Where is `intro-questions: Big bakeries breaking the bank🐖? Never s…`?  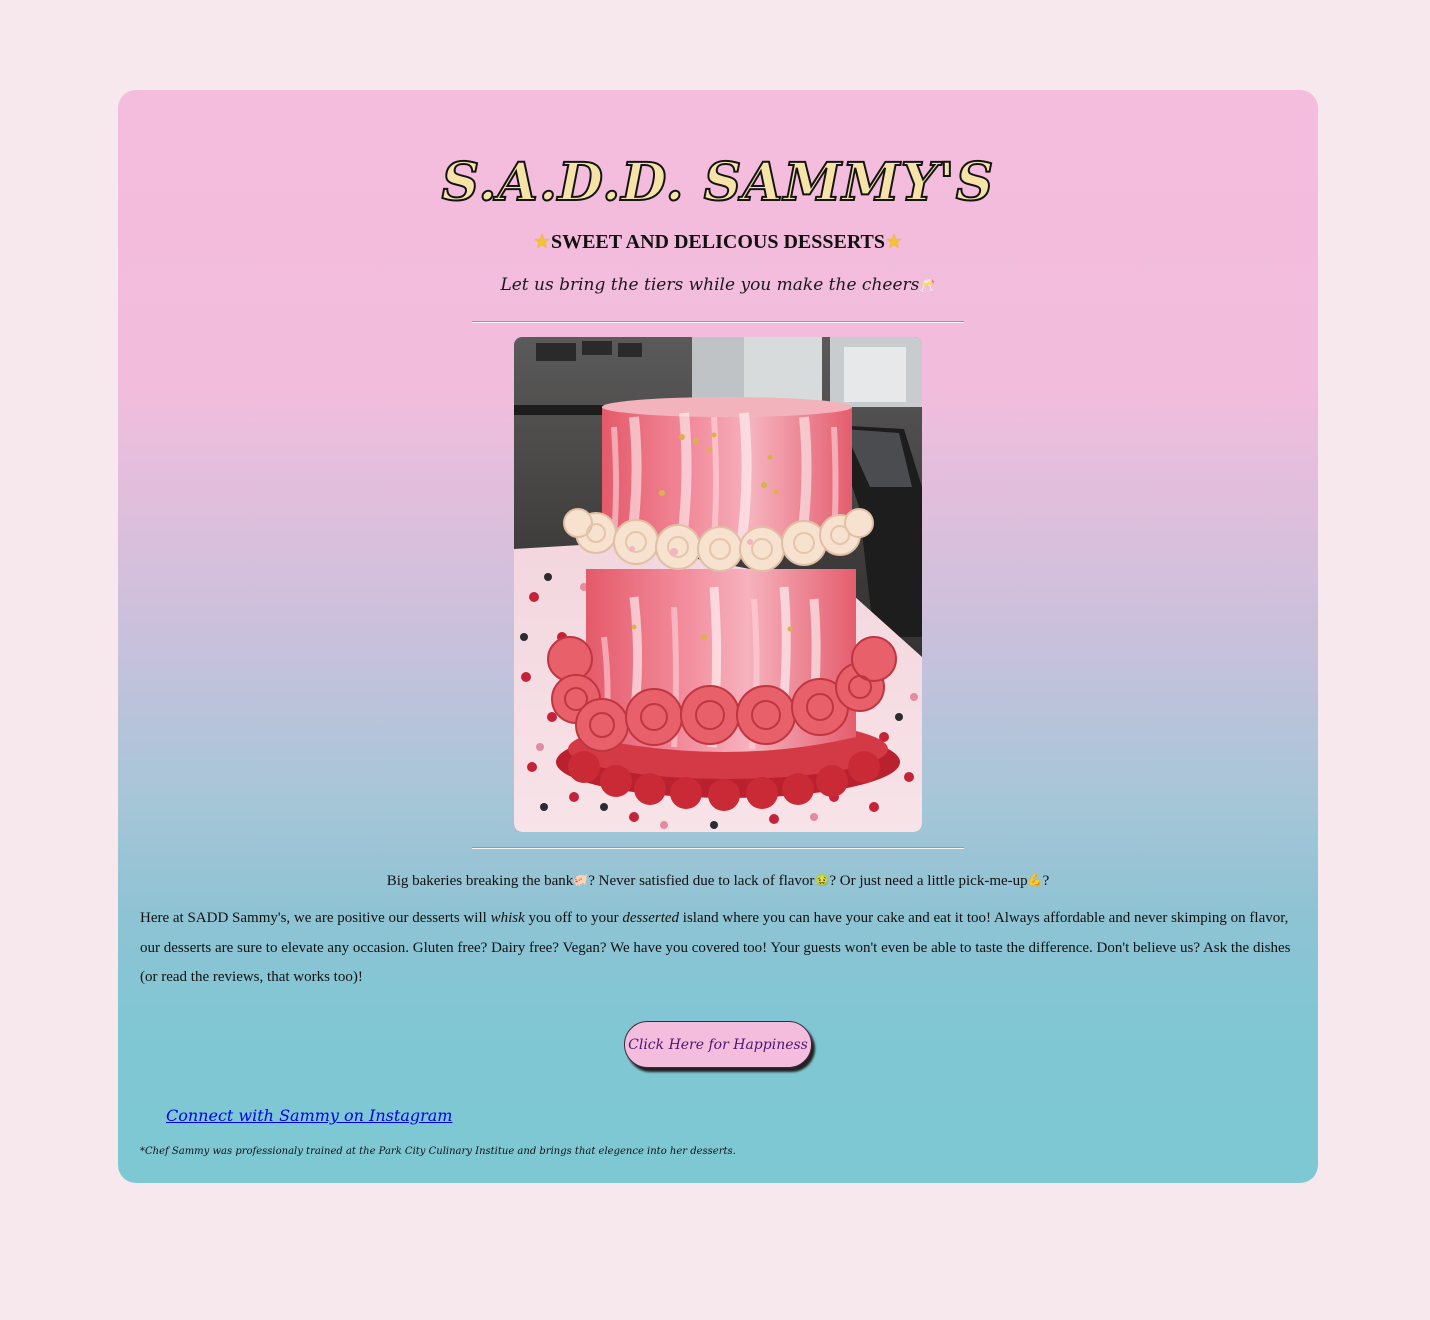
intro-questions: Big bakeries breaking the bank🐖? Never s… is located at coordinates (718, 880).